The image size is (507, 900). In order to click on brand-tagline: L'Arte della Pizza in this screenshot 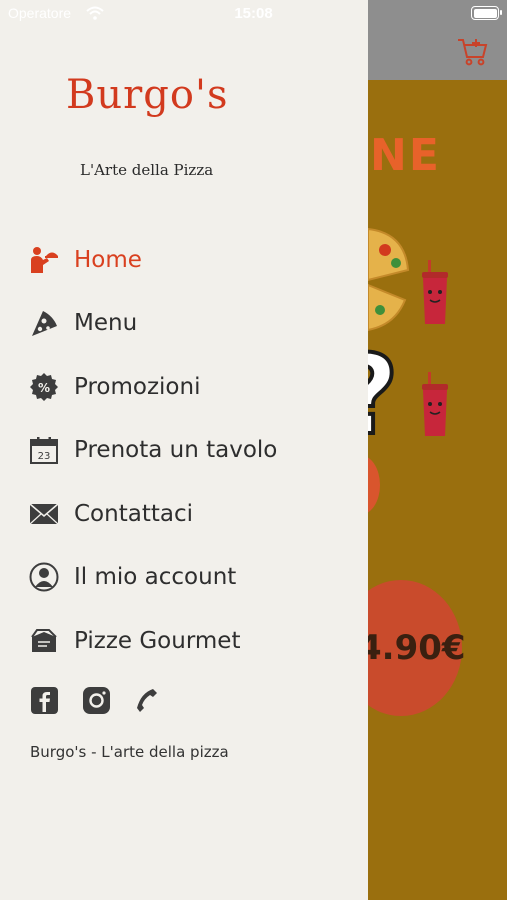, I will do `click(147, 170)`.